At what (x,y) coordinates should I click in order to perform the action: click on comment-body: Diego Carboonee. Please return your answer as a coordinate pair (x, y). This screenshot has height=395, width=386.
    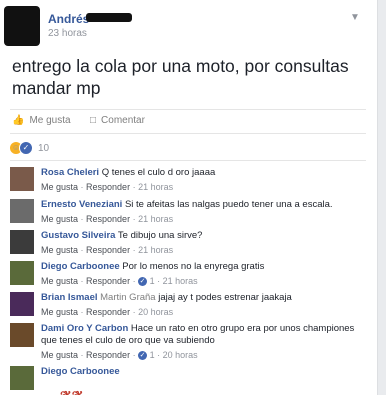
    Looking at the image, I should click on (206, 372).